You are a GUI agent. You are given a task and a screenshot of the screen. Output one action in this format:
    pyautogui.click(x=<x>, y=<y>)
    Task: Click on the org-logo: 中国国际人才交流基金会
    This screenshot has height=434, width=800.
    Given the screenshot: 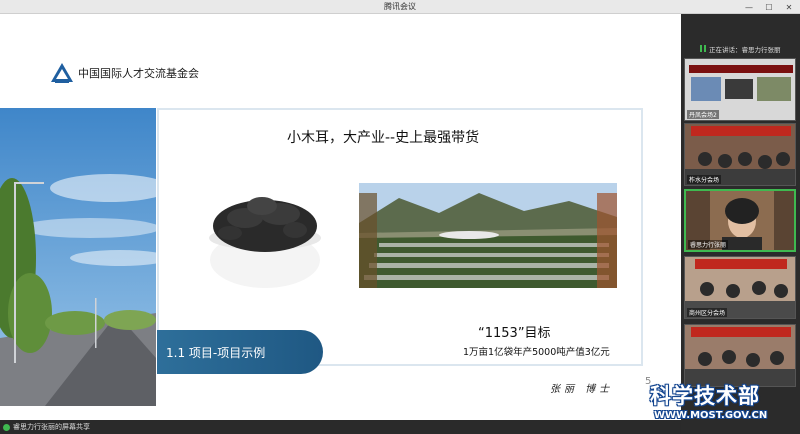 What is the action you would take?
    pyautogui.click(x=124, y=73)
    